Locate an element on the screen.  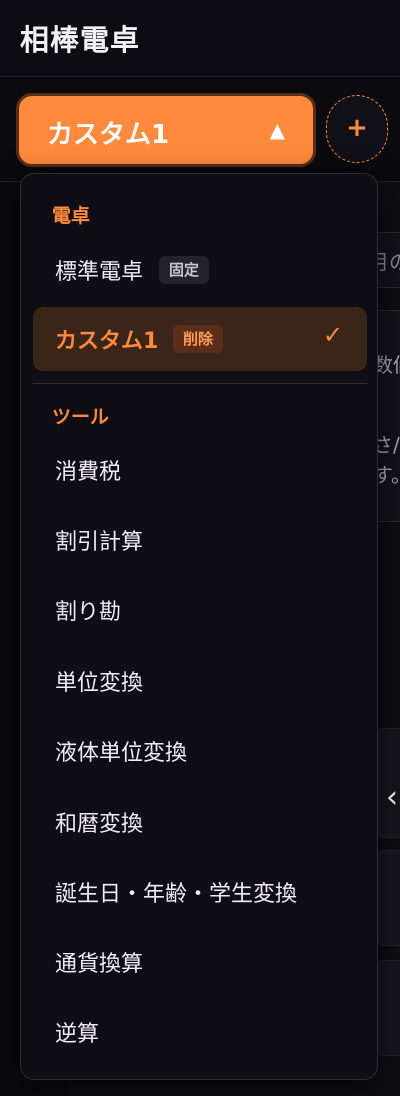
menu-item-currency: 通貨換算 is located at coordinates (200, 962).